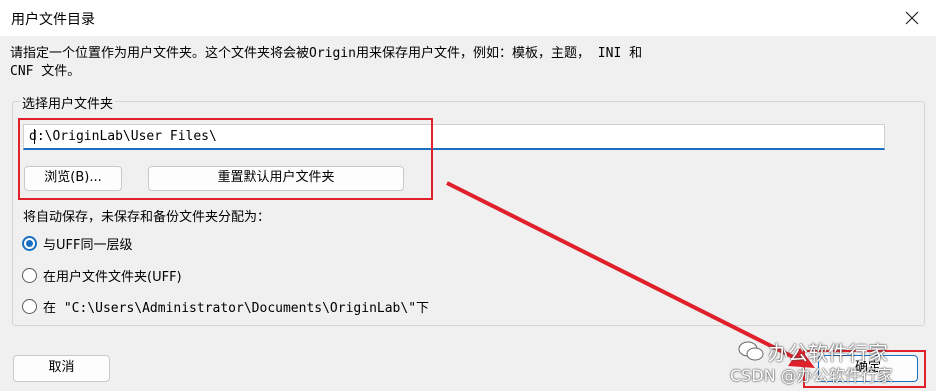 The image size is (936, 391). What do you see at coordinates (751, 351) in the screenshot?
I see `wechat-icon` at bounding box center [751, 351].